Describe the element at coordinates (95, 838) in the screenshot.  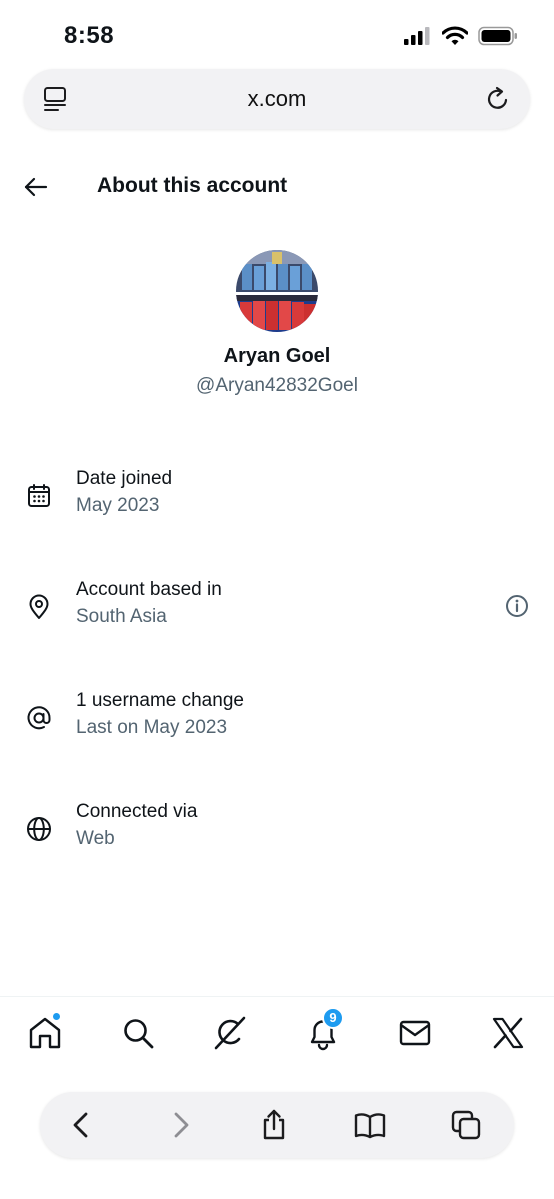
I see `row-value: Web` at that location.